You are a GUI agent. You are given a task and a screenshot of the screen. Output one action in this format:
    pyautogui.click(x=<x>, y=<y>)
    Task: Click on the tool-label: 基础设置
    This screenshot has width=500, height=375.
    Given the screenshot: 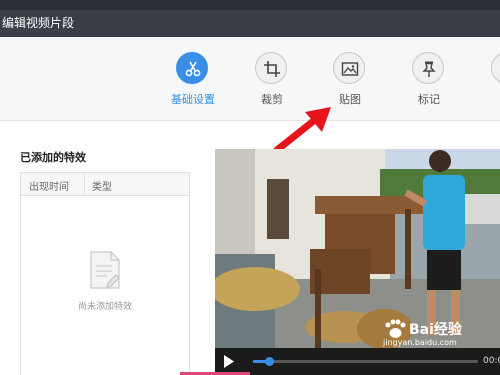 What is the action you would take?
    pyautogui.click(x=193, y=99)
    